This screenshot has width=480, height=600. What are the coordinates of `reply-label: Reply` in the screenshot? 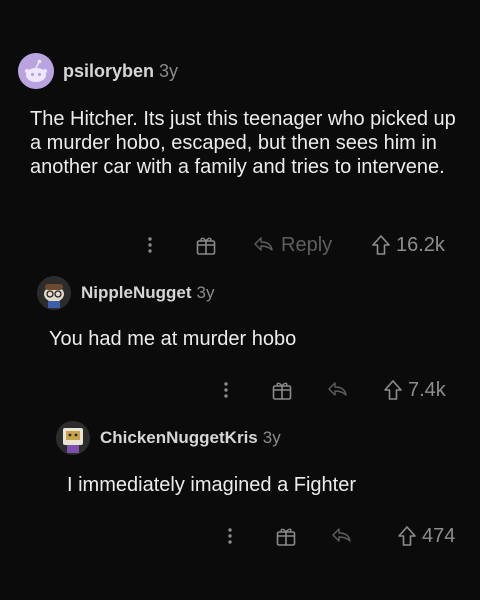 It's located at (307, 244).